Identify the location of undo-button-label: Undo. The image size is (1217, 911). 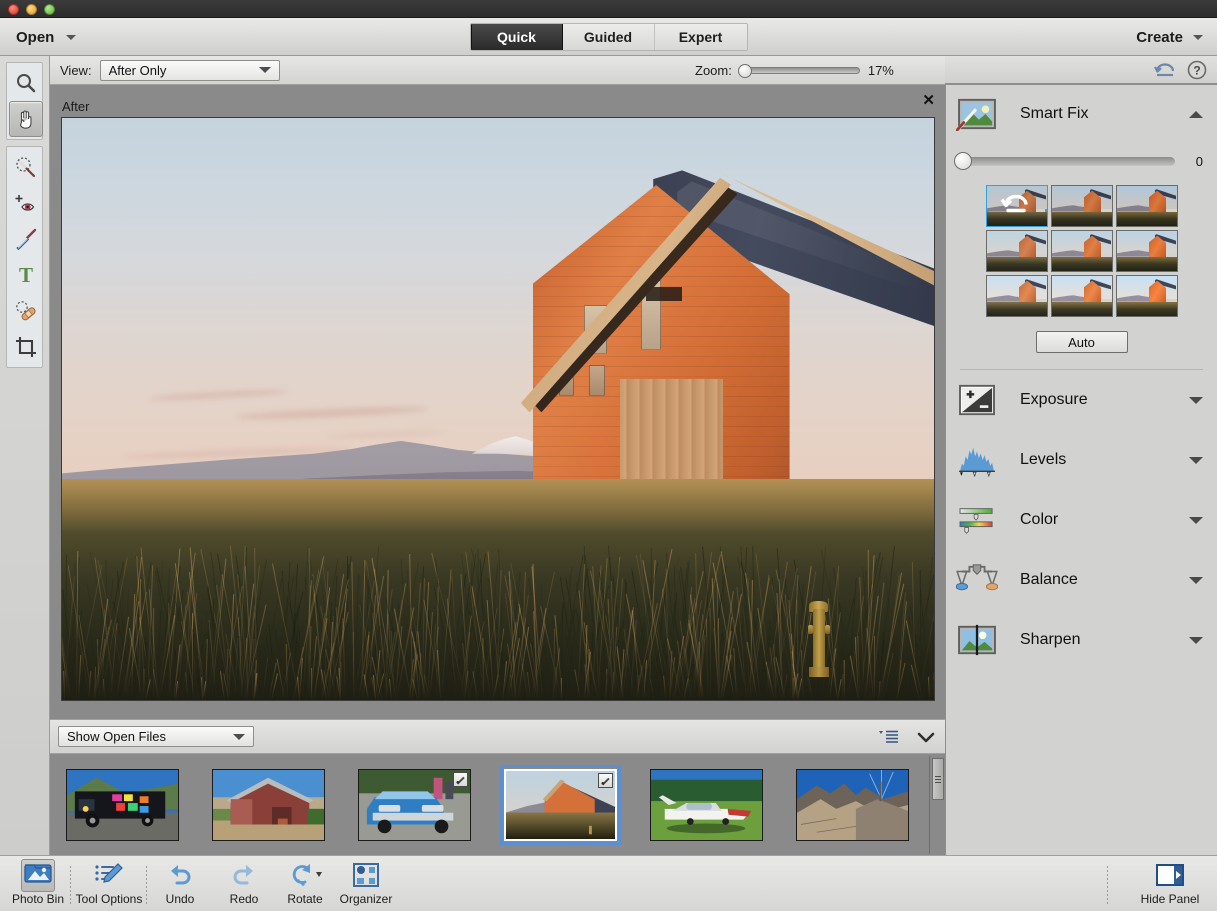
(180, 899).